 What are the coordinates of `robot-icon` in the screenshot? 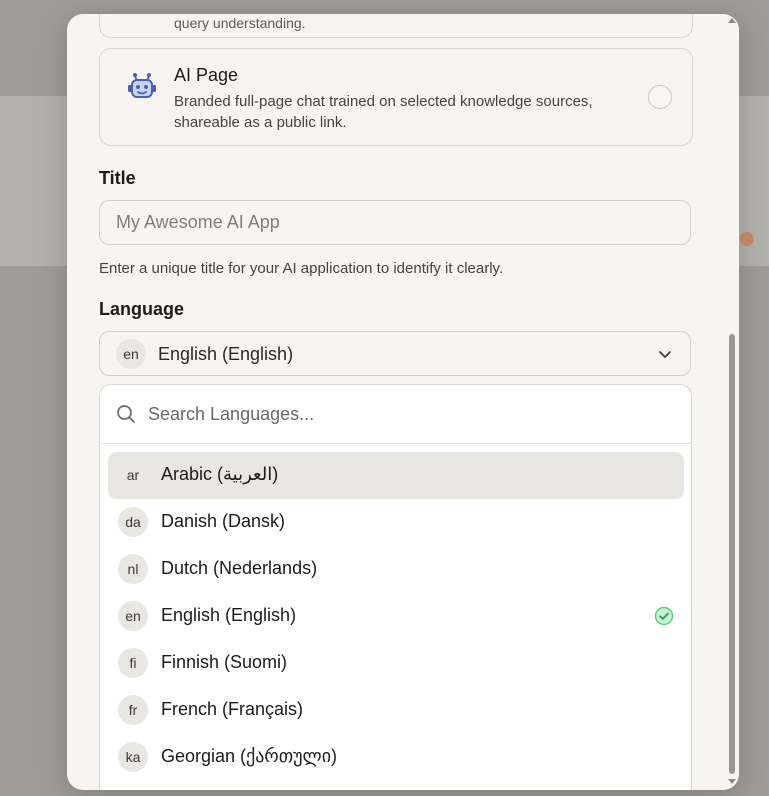 It's located at (142, 85).